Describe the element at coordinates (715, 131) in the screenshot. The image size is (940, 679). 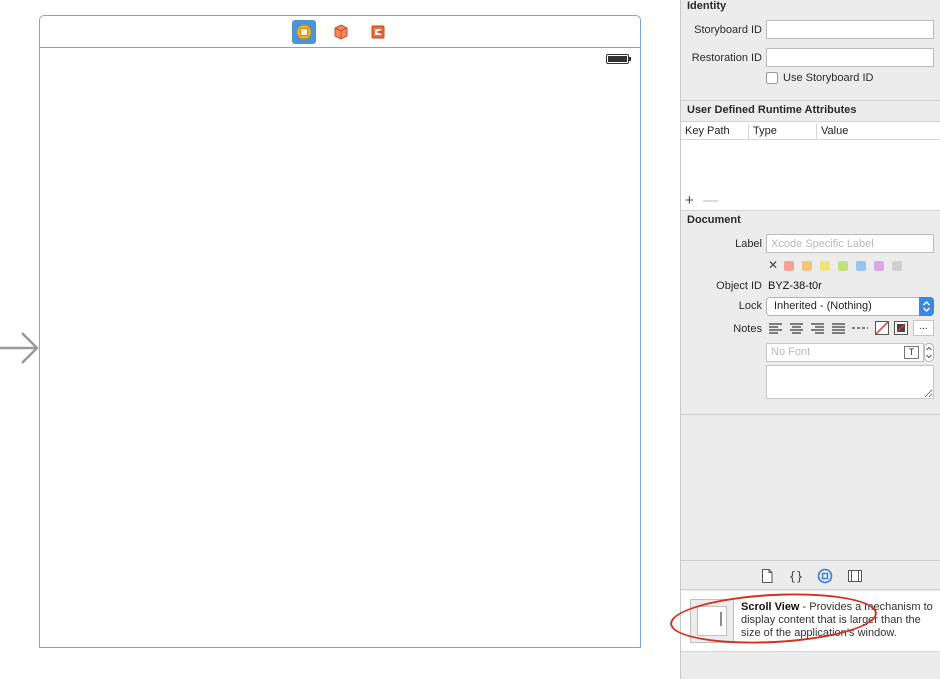
I see `column-key-path: Key Path` at that location.